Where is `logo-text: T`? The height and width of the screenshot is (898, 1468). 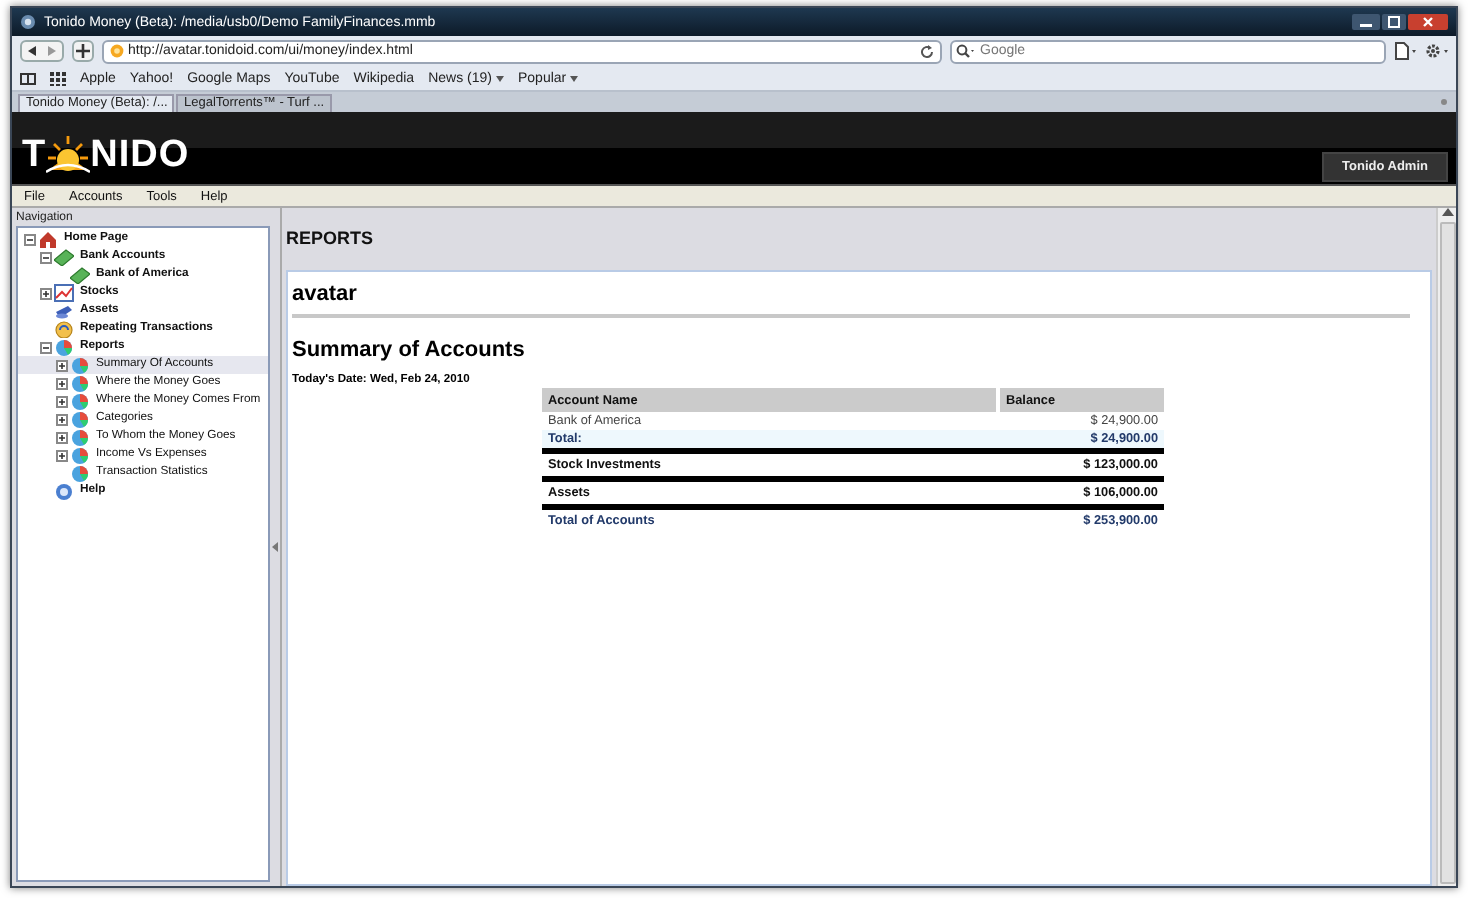
logo-text: T is located at coordinates (34, 155).